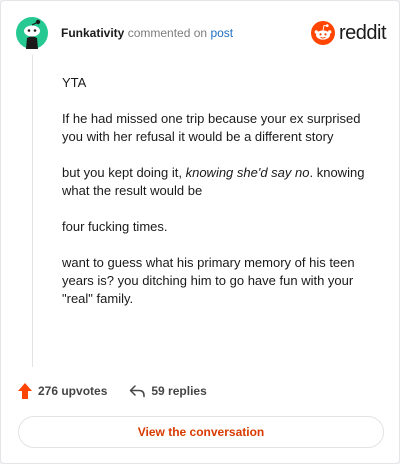  What do you see at coordinates (323, 33) in the screenshot?
I see `reddit-alien-icon` at bounding box center [323, 33].